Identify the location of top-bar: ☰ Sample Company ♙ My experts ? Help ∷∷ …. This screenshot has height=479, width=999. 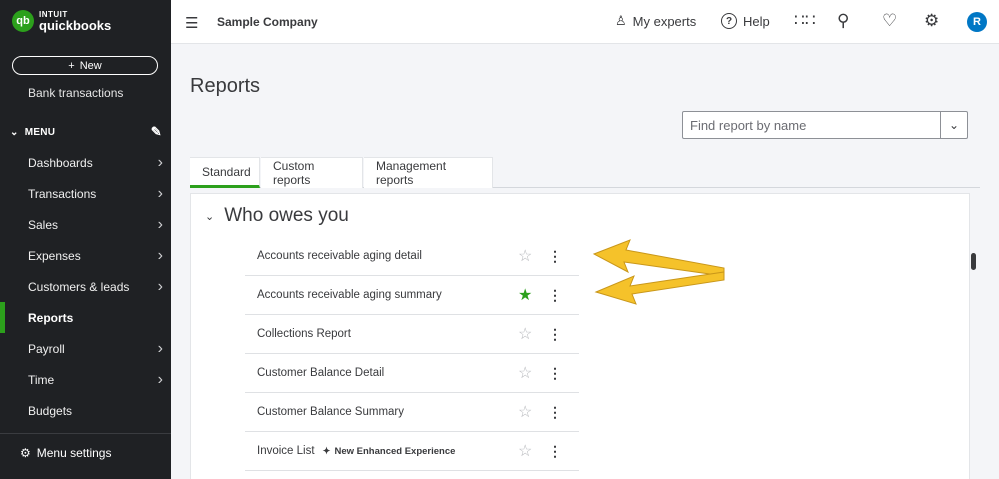
(585, 22).